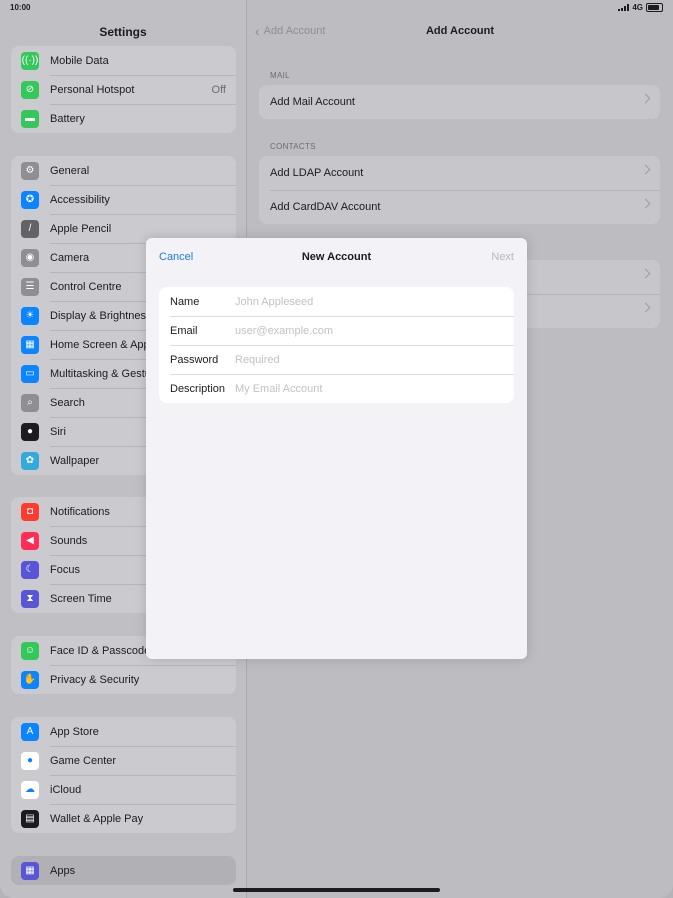 The image size is (673, 898). What do you see at coordinates (194, 359) in the screenshot?
I see `password-label: Password` at bounding box center [194, 359].